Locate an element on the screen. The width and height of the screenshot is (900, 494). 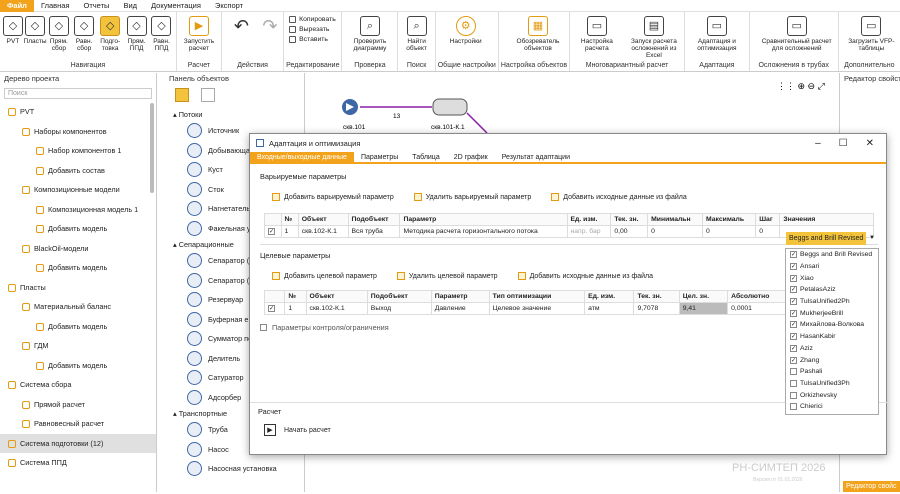
tree-item: Композиционные модели is located at coordinates (78, 190).